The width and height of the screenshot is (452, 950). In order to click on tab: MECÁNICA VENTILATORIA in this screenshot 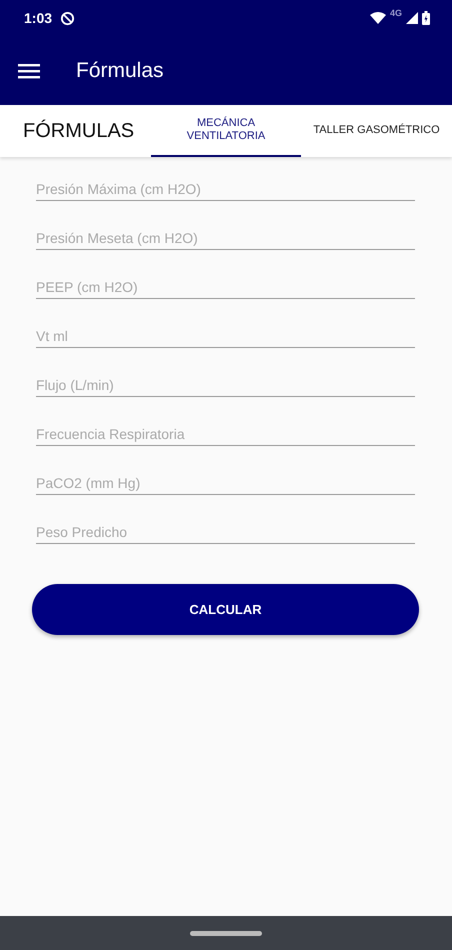, I will do `click(226, 131)`.